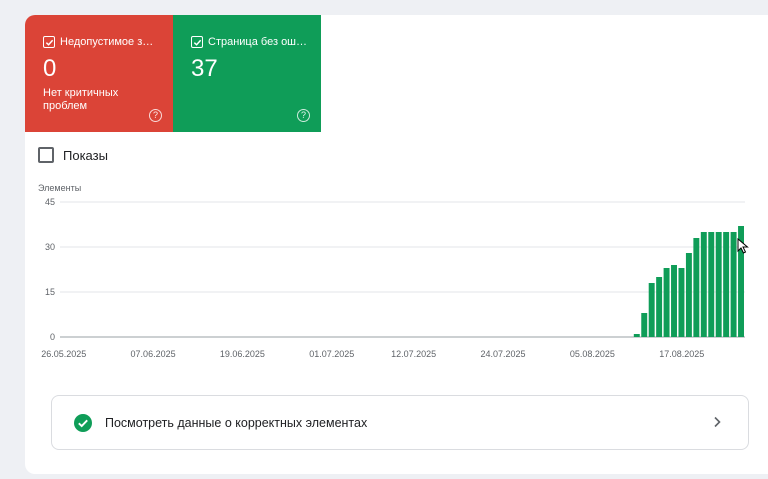  I want to click on invalid-tile-subtitle: Нет критичных проблем, so click(81, 99).